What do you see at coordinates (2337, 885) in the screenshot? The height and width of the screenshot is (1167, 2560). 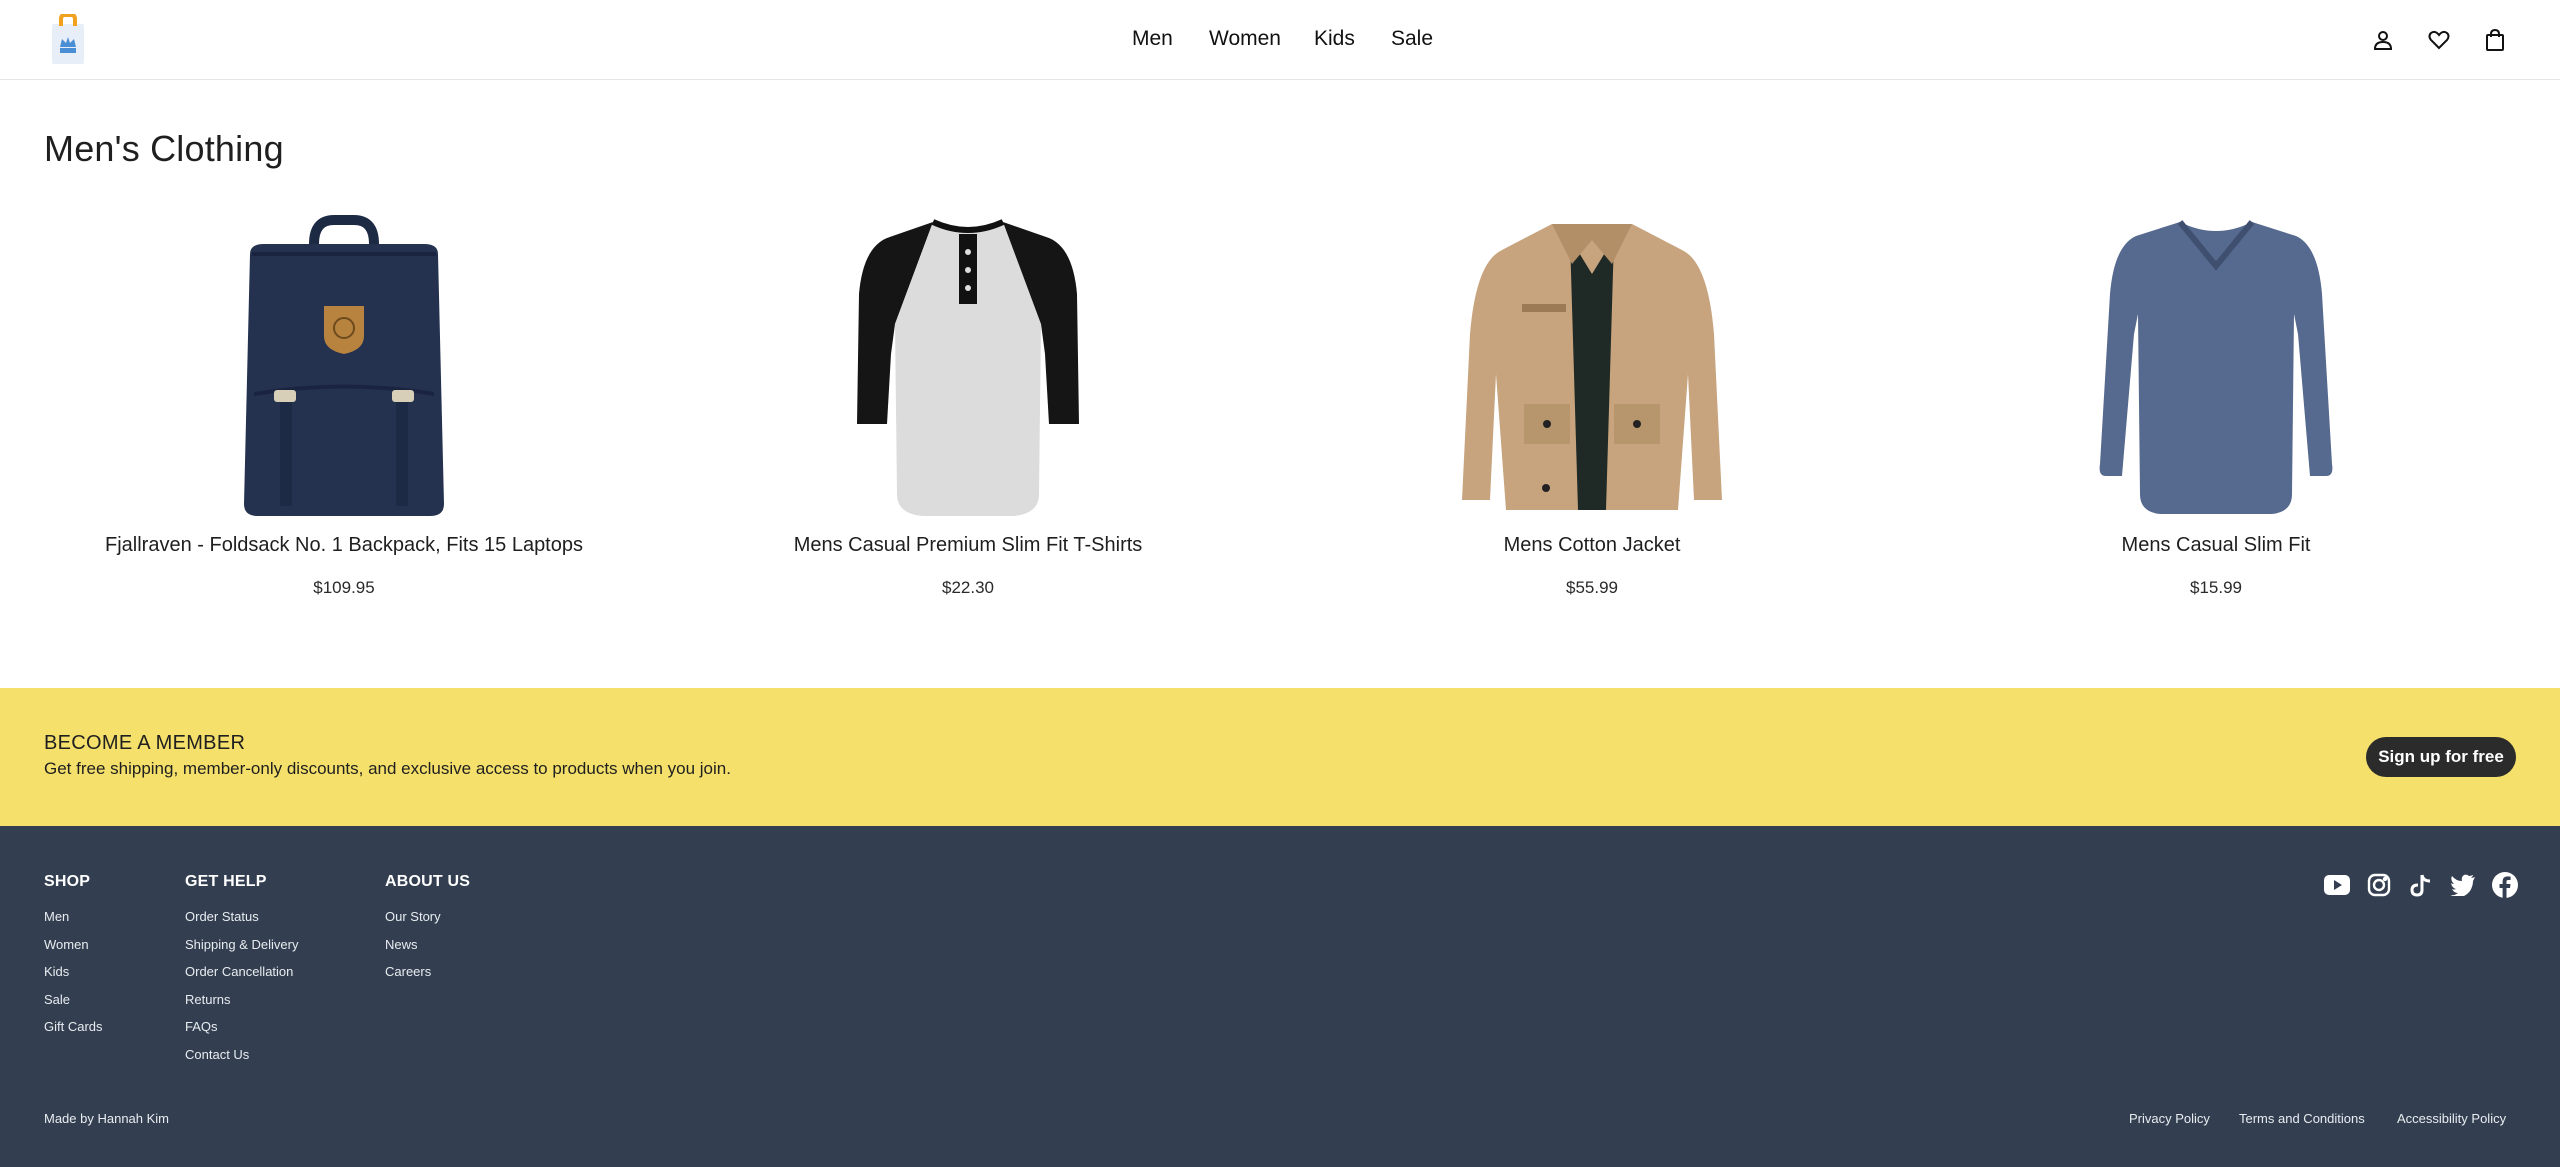 I see `youtube-icon` at bounding box center [2337, 885].